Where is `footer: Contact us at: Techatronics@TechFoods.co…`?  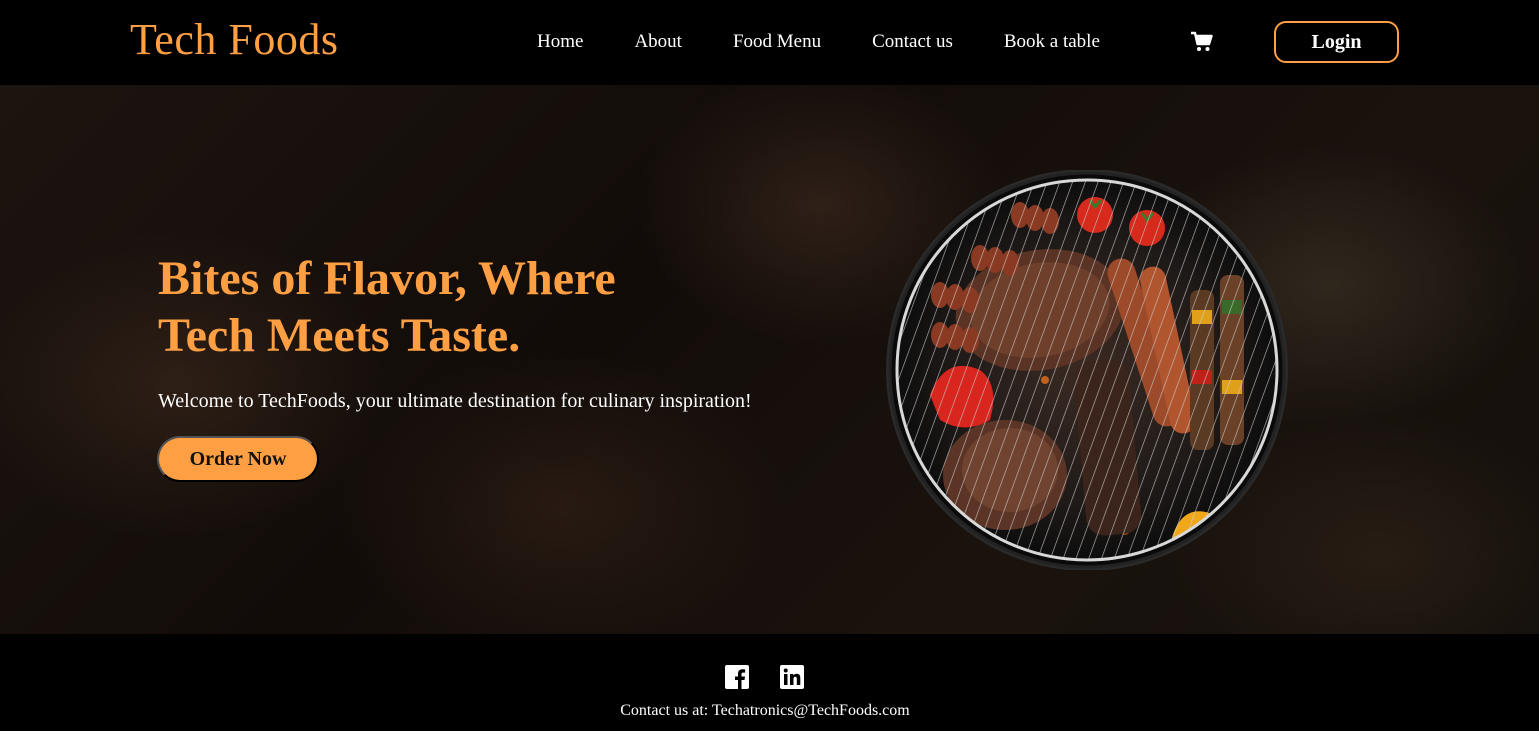
footer: Contact us at: Techatronics@TechFoods.co… is located at coordinates (769, 682).